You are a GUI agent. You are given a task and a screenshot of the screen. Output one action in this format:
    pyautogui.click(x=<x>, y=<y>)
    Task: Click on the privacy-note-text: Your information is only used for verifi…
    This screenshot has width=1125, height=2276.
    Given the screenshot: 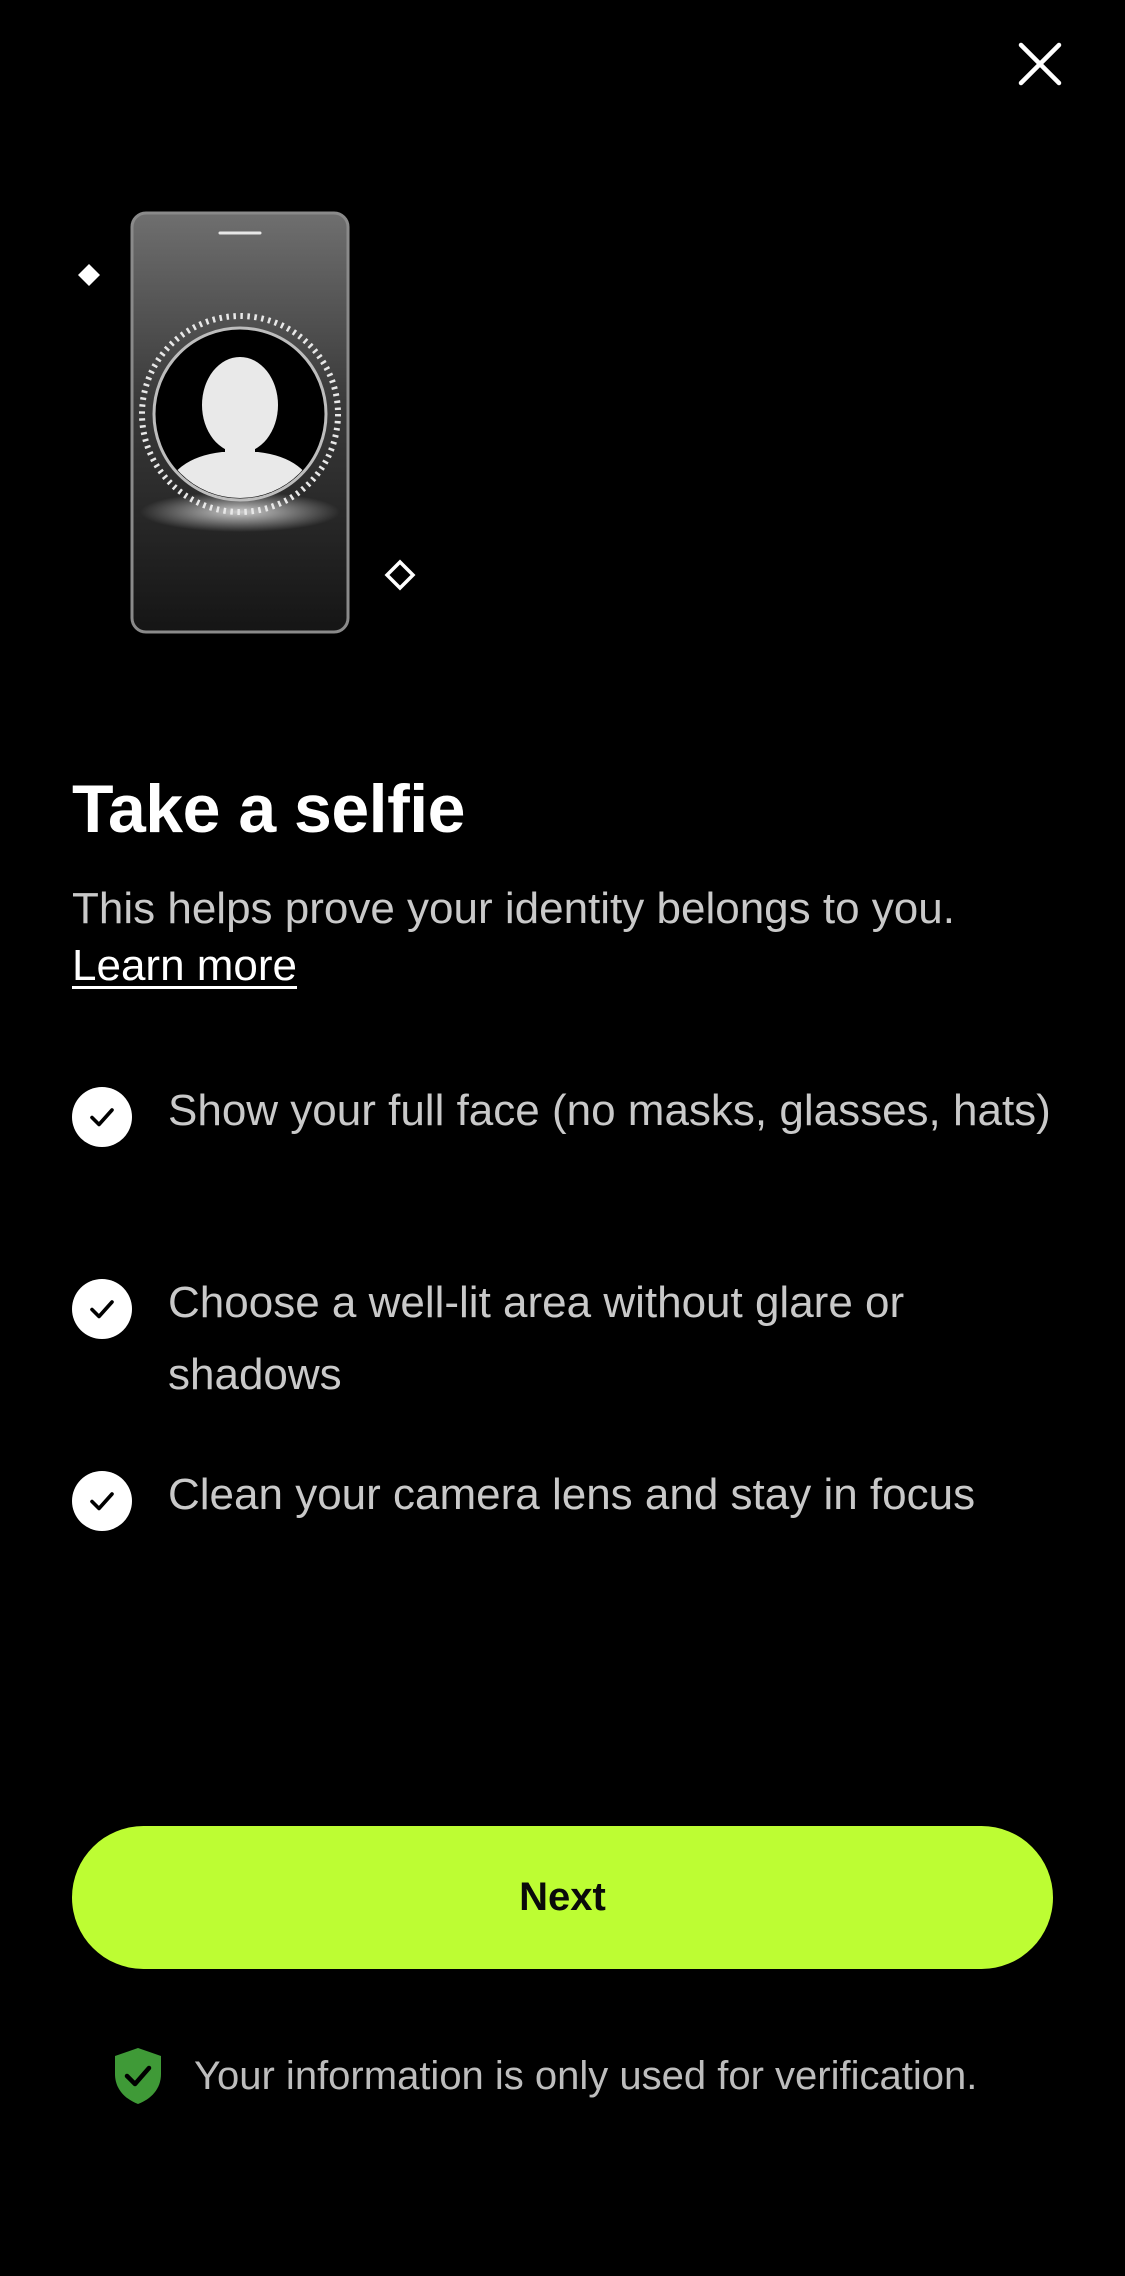 What is the action you would take?
    pyautogui.click(x=586, y=2075)
    